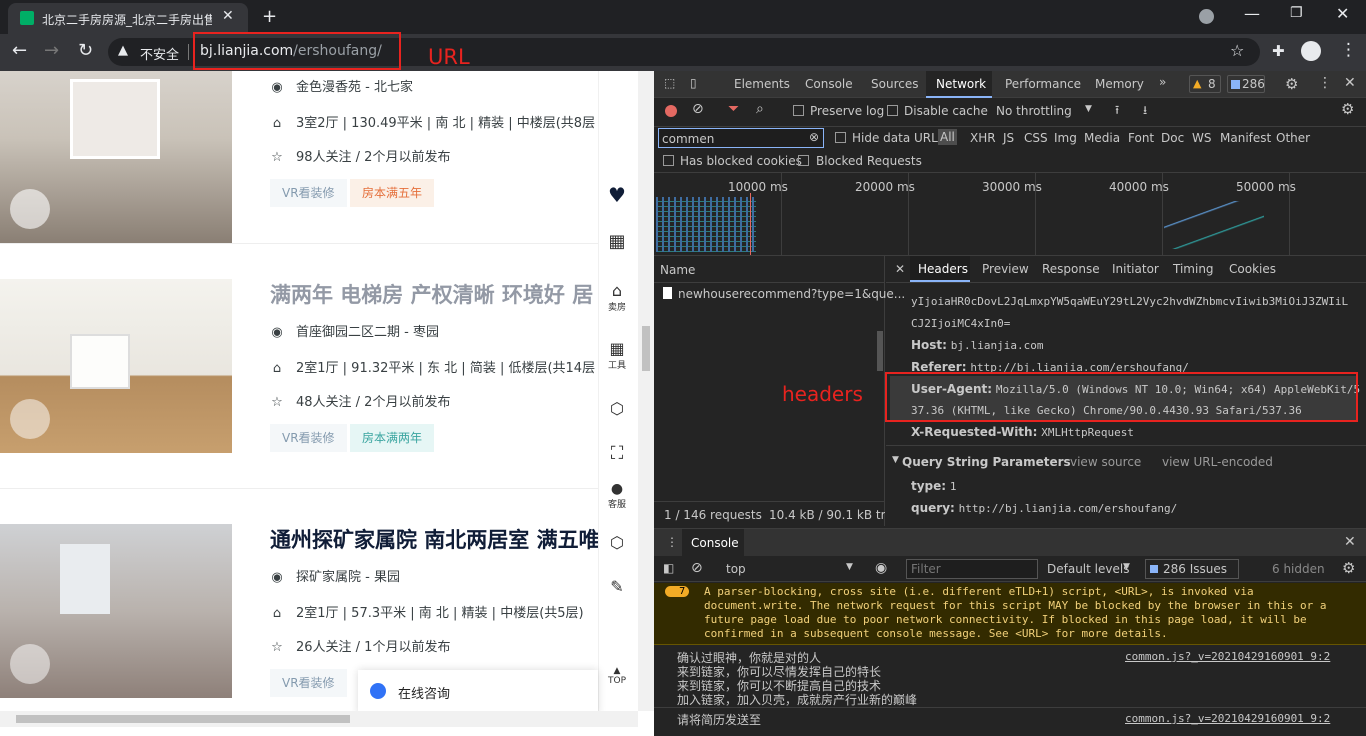 This screenshot has height=736, width=1366. Describe the element at coordinates (892, 110) in the screenshot. I see `disable-cache-checkbox` at that location.